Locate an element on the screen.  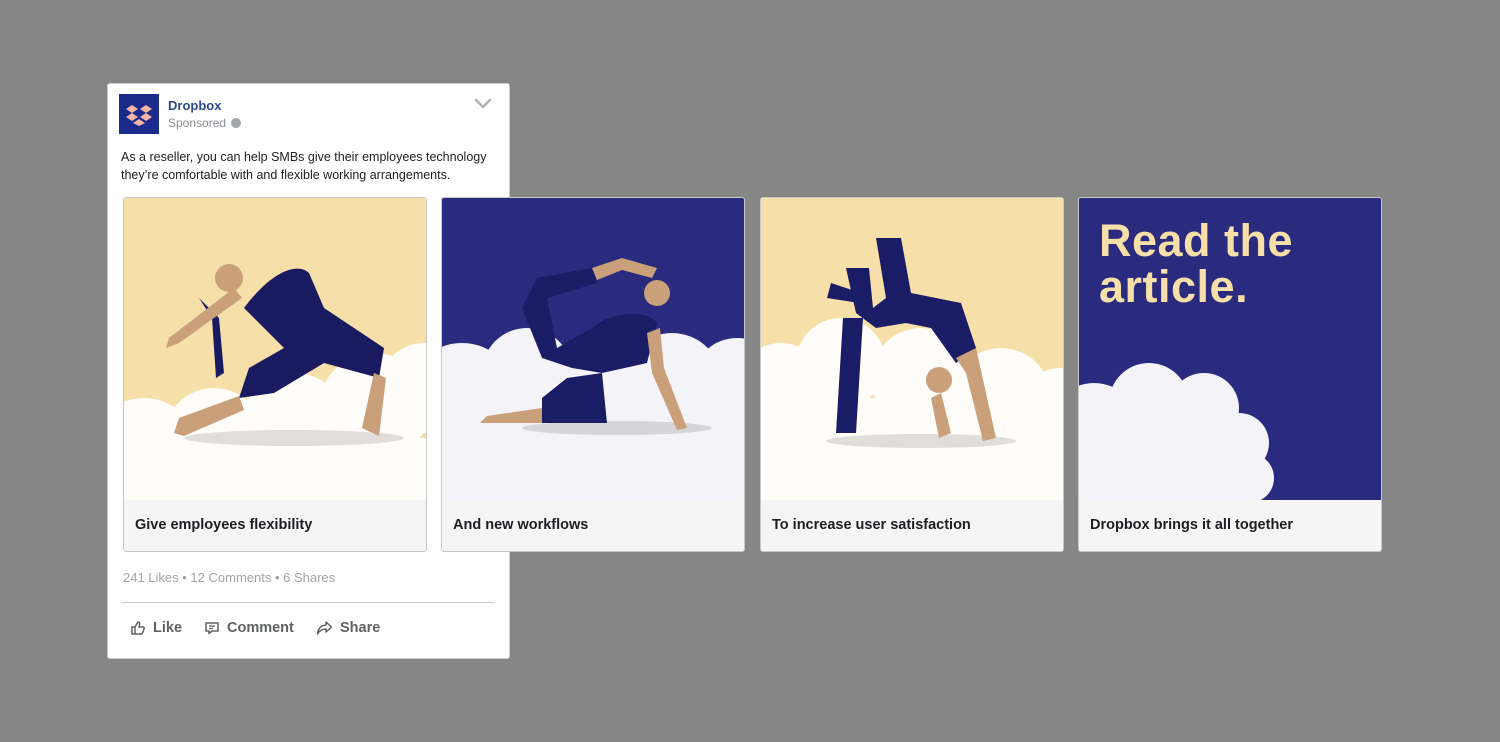
sponsored-text: Sponsored is located at coordinates (197, 123).